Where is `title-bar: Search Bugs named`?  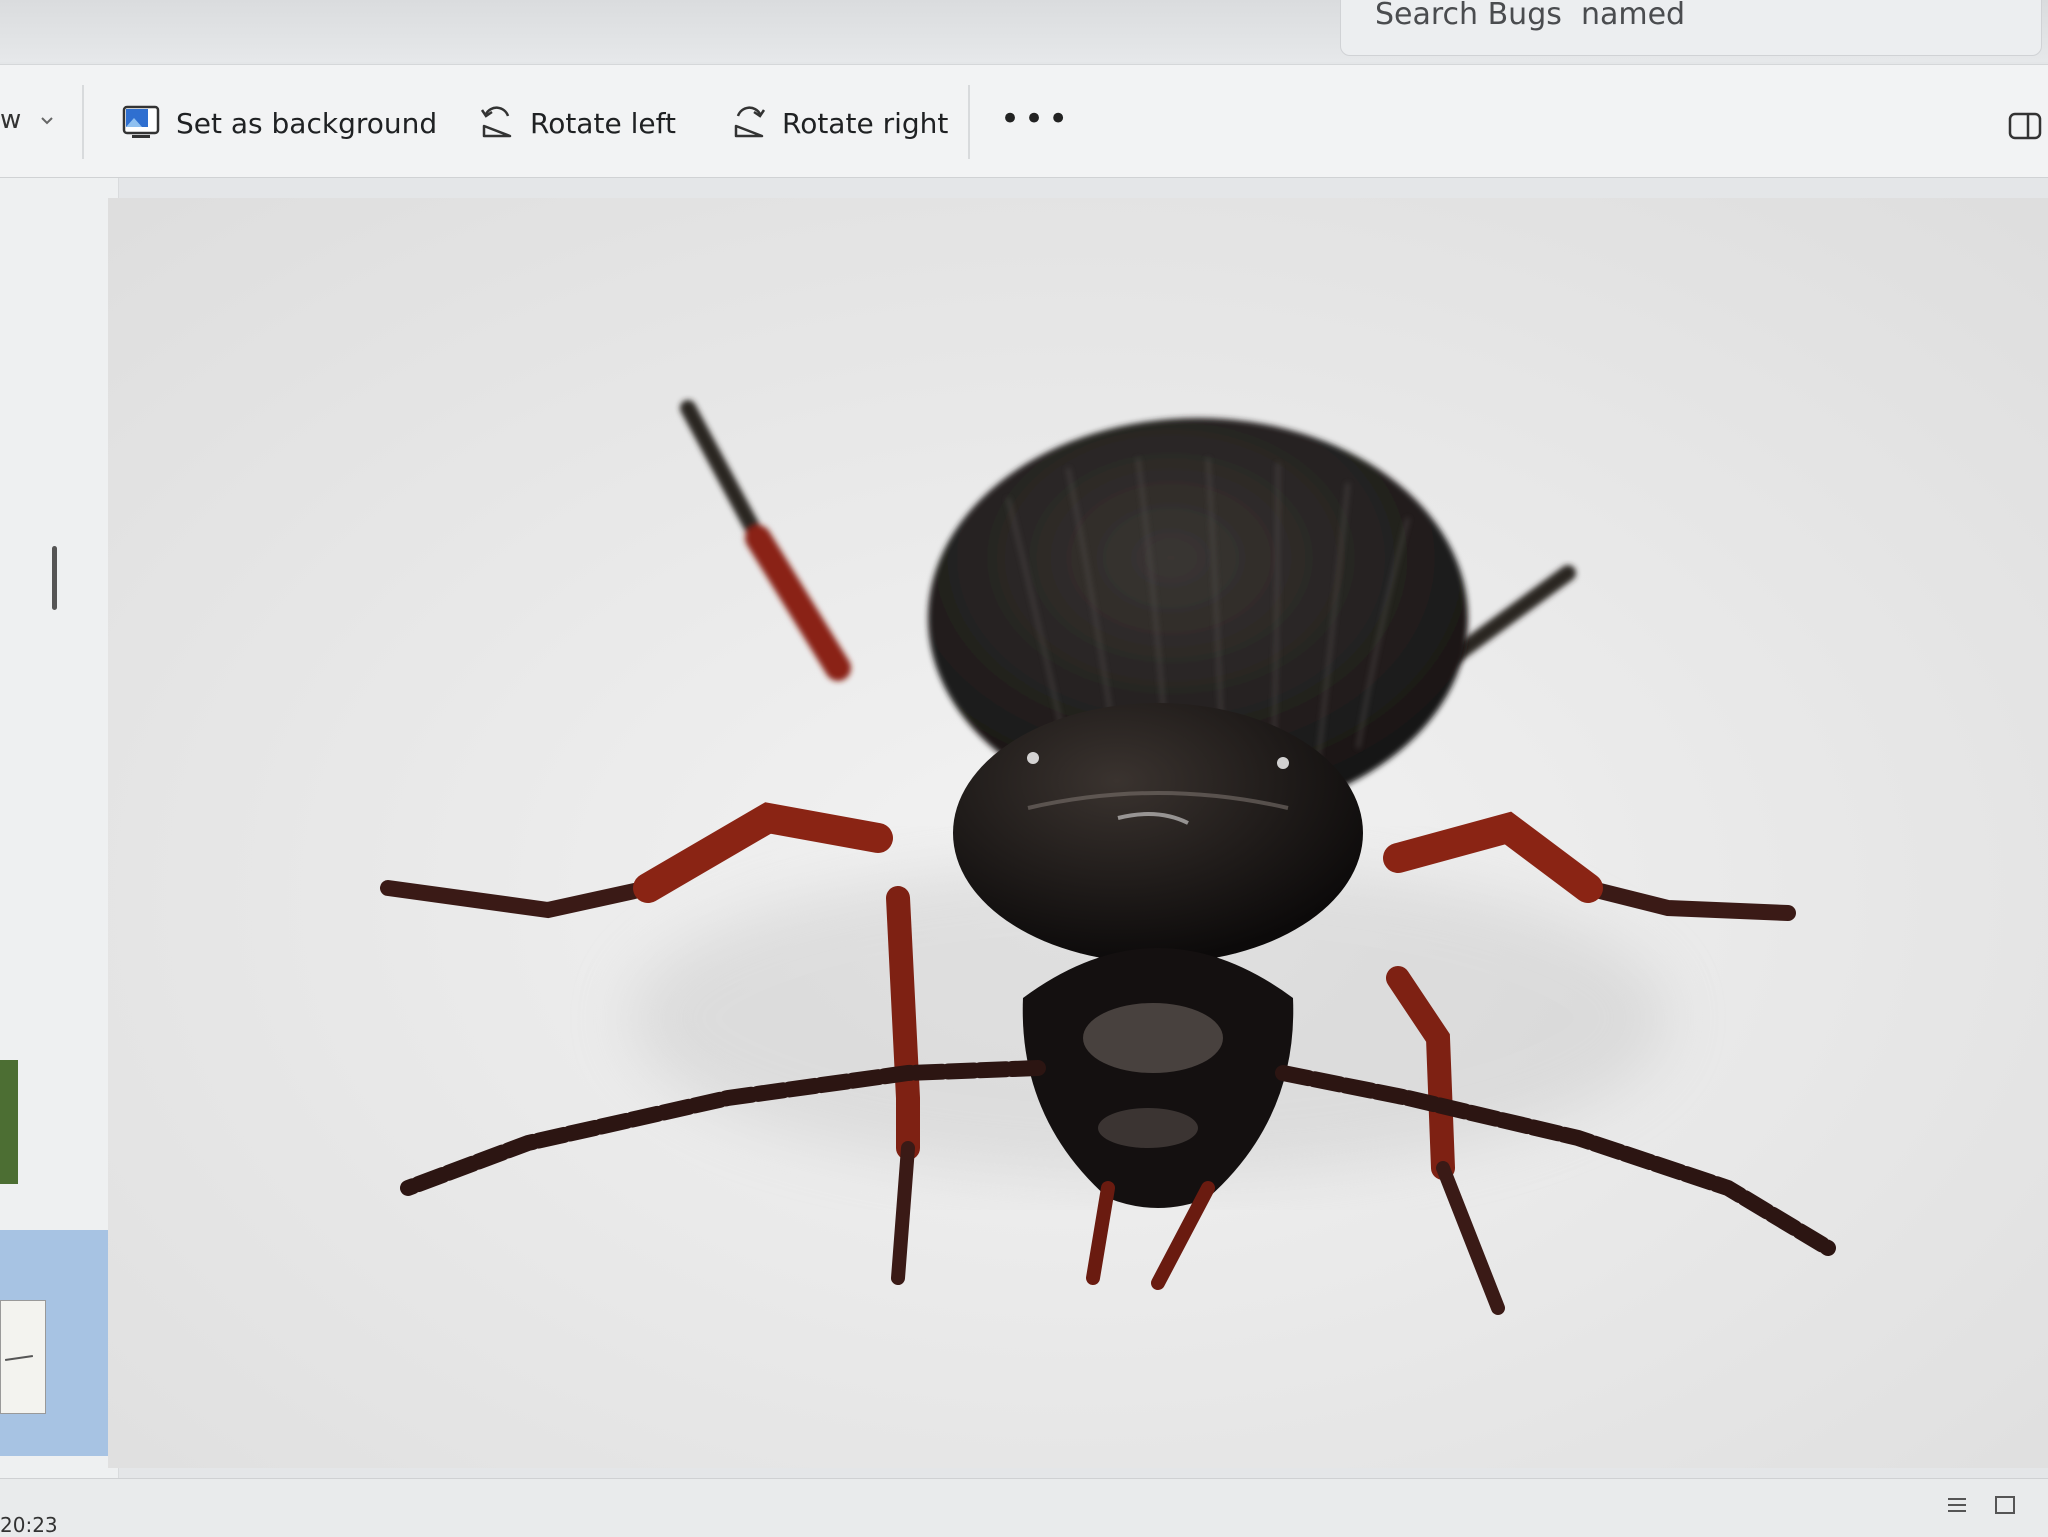 title-bar: Search Bugs named is located at coordinates (1024, 31).